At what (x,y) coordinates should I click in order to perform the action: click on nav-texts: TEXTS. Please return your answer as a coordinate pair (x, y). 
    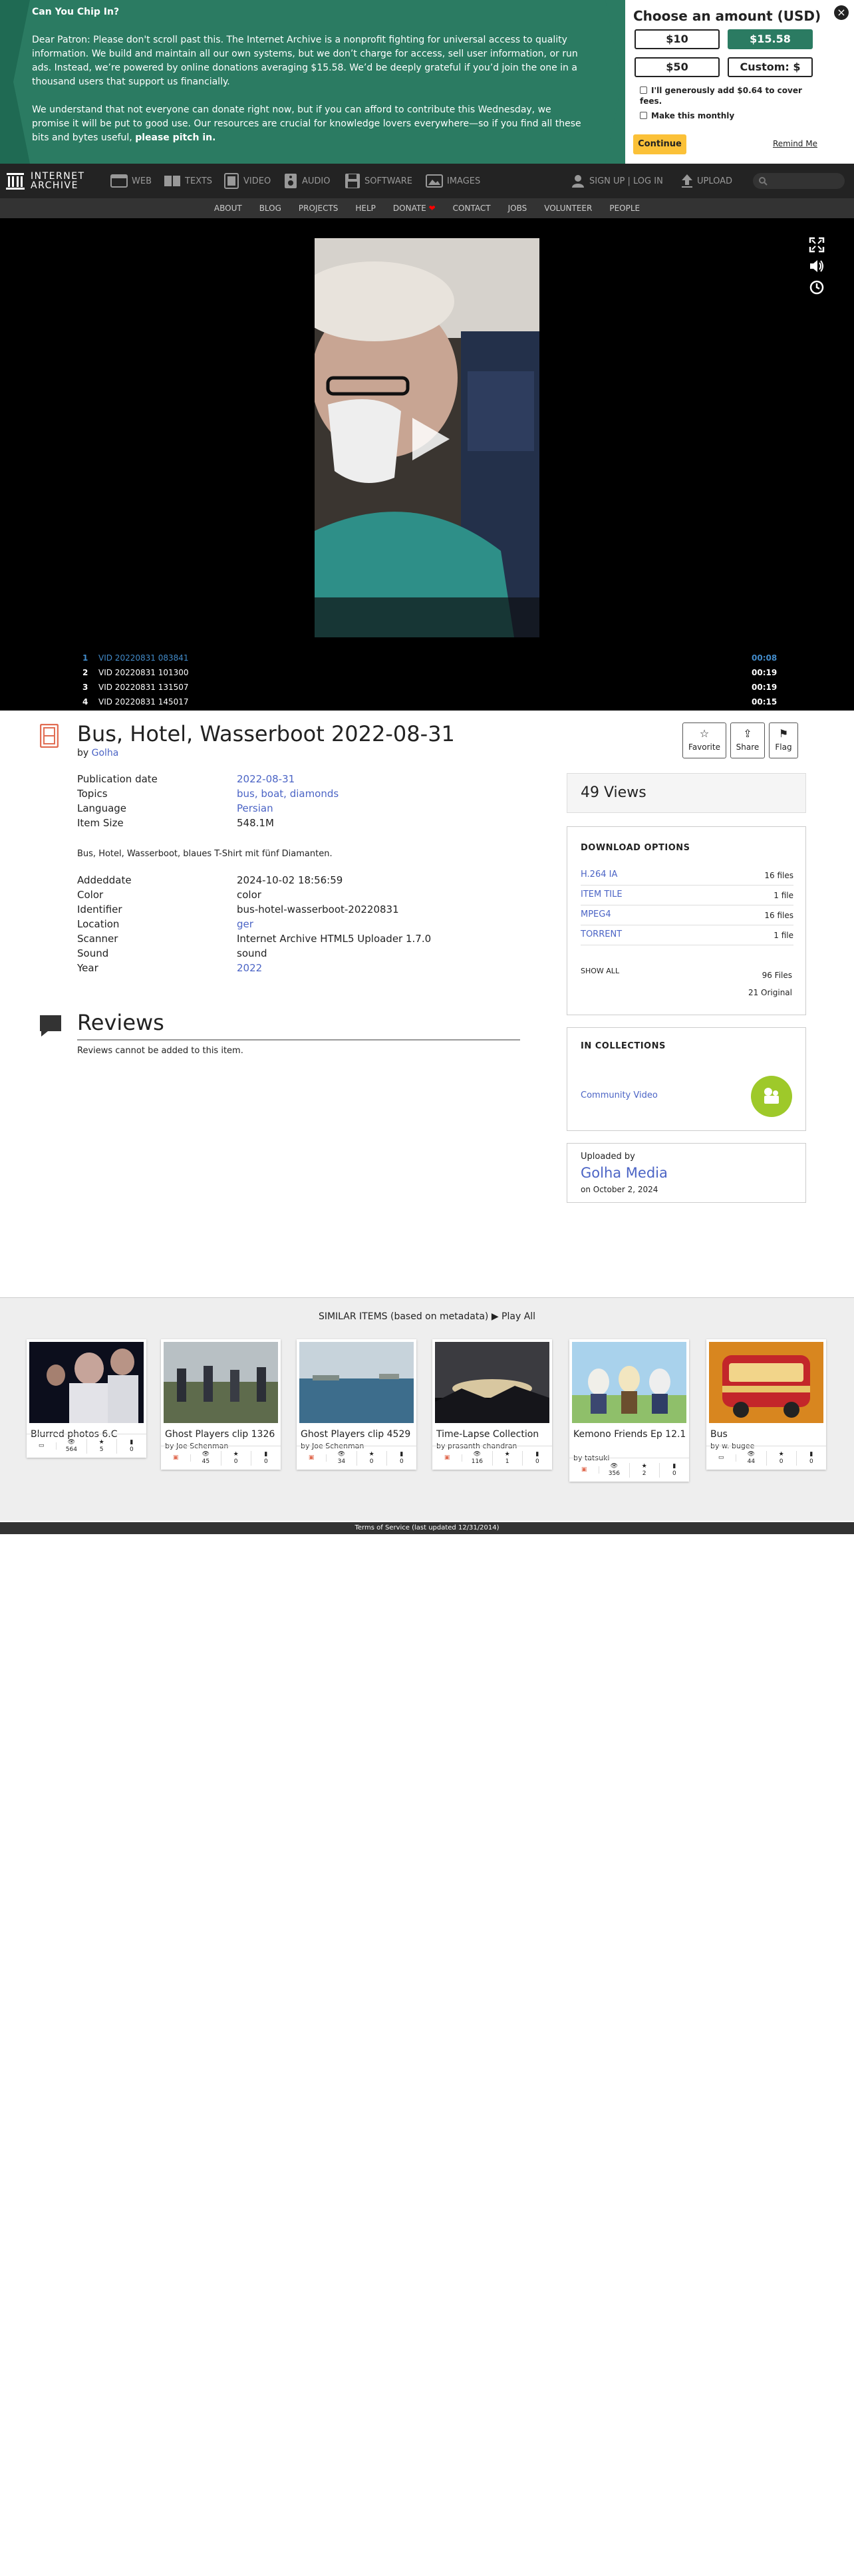
    Looking at the image, I should click on (188, 181).